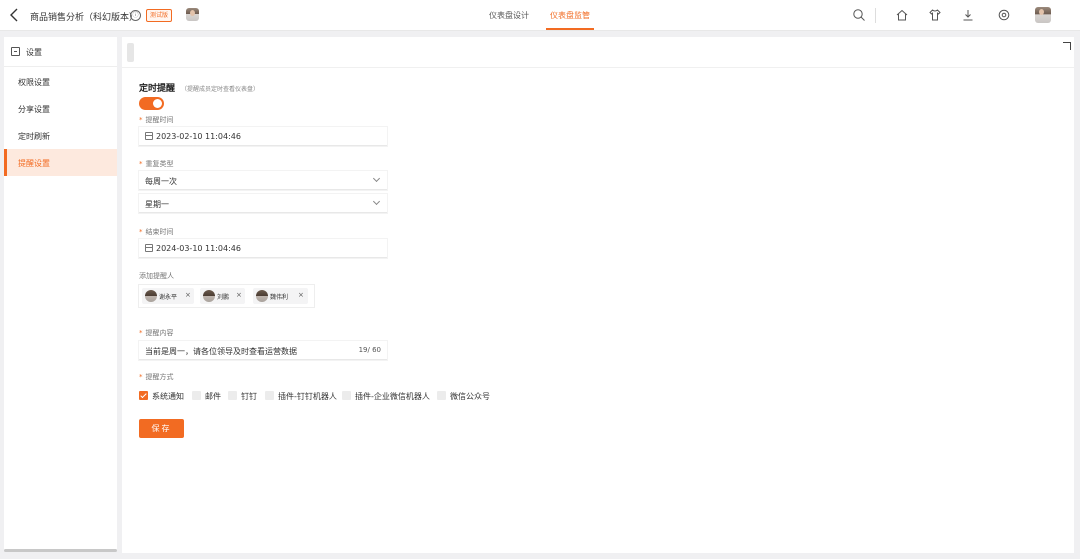 Image resolution: width=1080 pixels, height=559 pixels. Describe the element at coordinates (161, 181) in the screenshot. I see `repeat-frequency-value: 每周一次` at that location.